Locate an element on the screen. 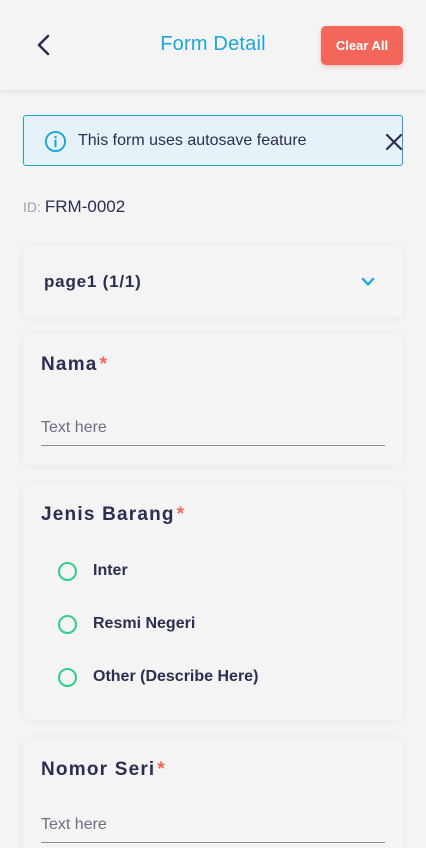  nama-input is located at coordinates (213, 428).